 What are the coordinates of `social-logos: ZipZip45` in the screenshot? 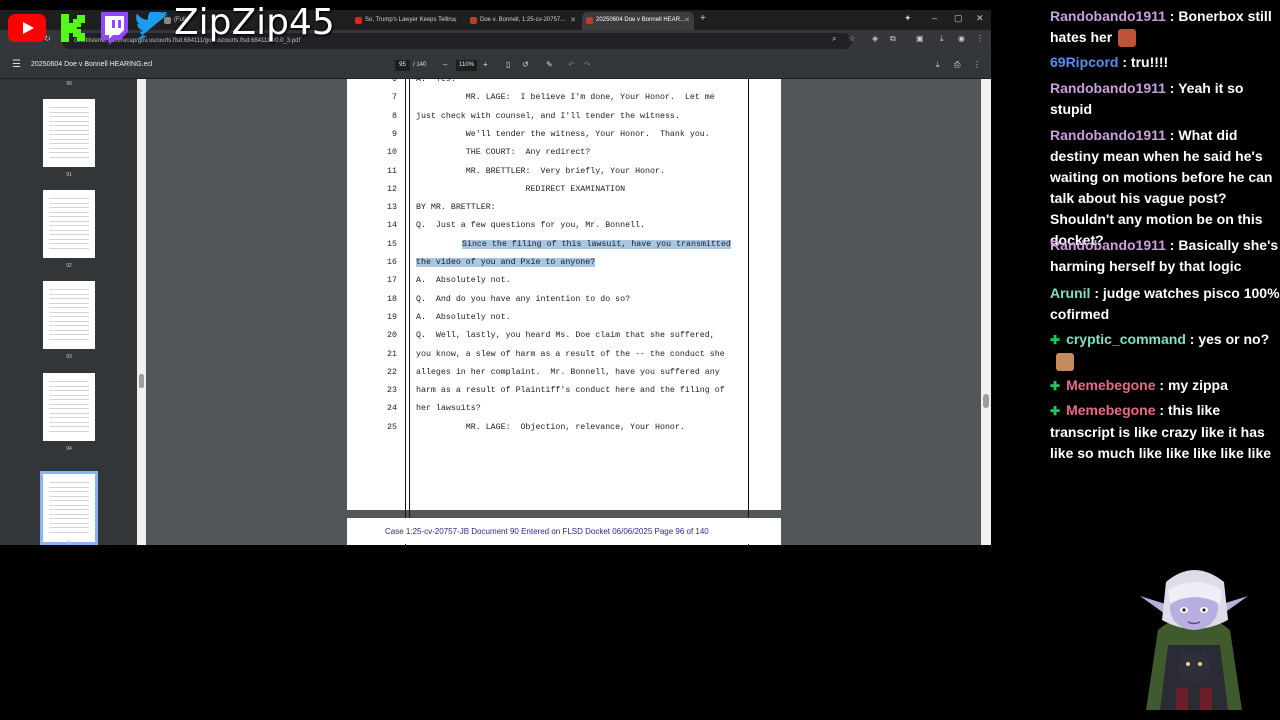 It's located at (170, 26).